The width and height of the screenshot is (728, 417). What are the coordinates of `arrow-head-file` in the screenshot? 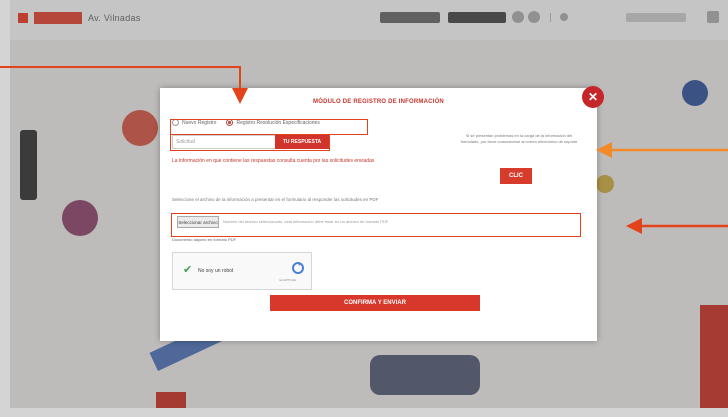 It's located at (634, 226).